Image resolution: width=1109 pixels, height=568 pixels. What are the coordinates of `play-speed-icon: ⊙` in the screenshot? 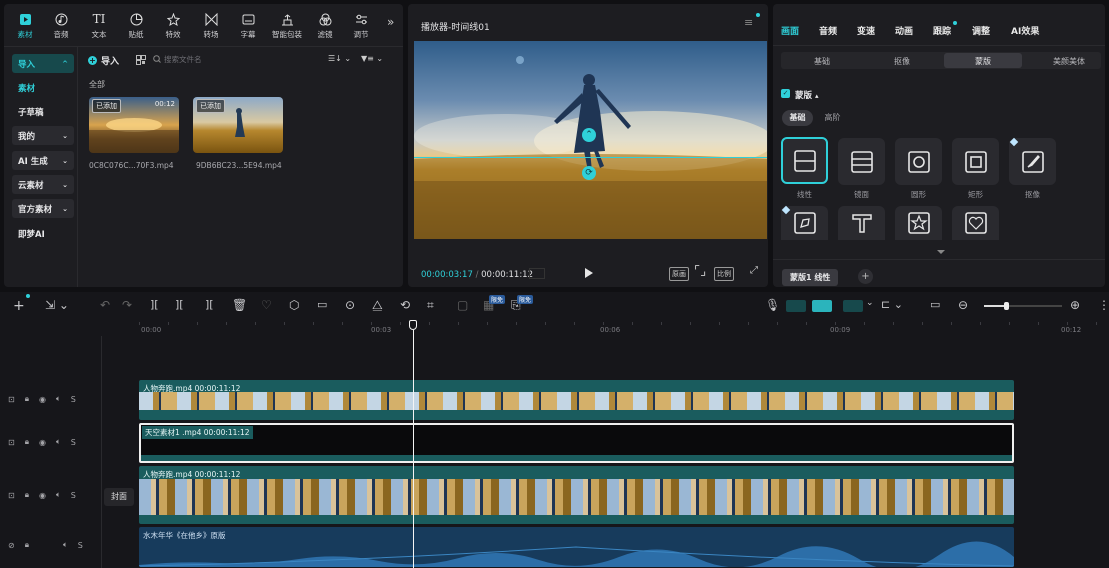 It's located at (350, 305).